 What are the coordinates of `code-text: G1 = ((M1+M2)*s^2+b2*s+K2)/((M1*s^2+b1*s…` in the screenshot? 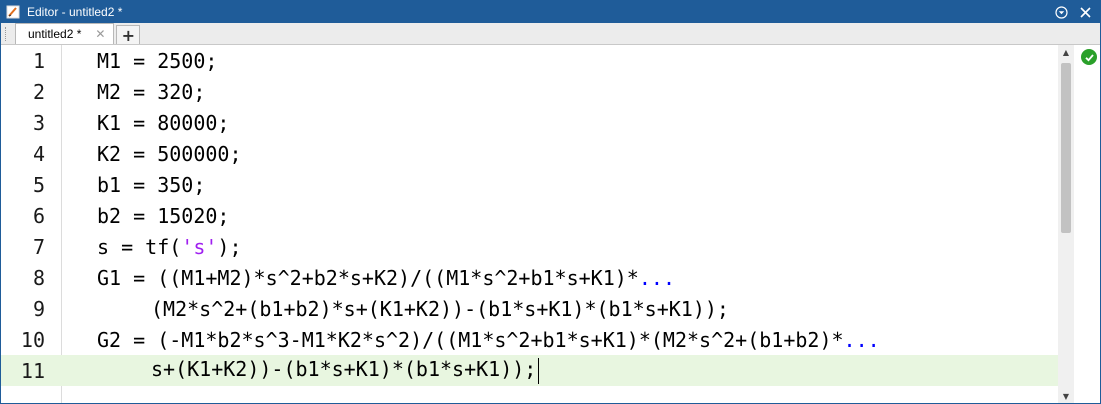 It's located at (386, 278).